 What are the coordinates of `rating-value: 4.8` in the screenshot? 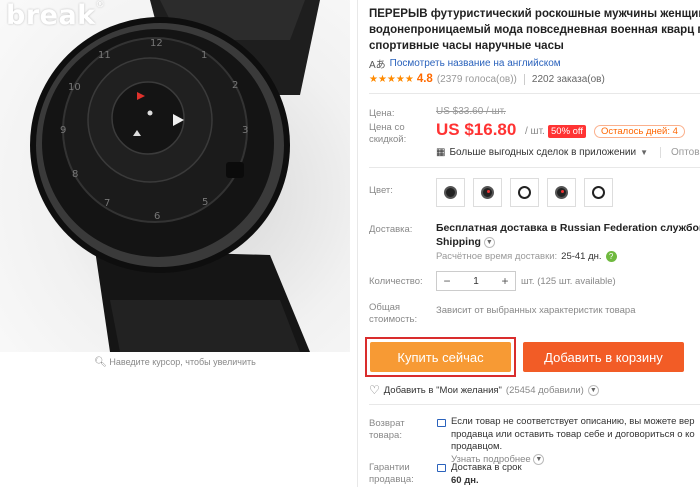 It's located at (424, 79).